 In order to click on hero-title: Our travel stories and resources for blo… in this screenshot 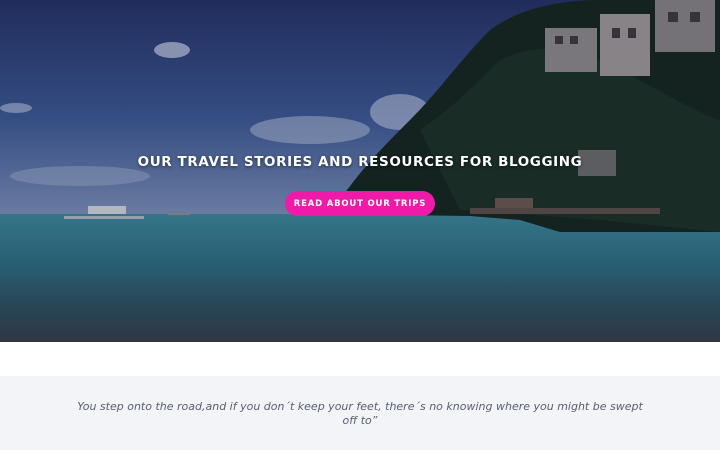, I will do `click(360, 162)`.